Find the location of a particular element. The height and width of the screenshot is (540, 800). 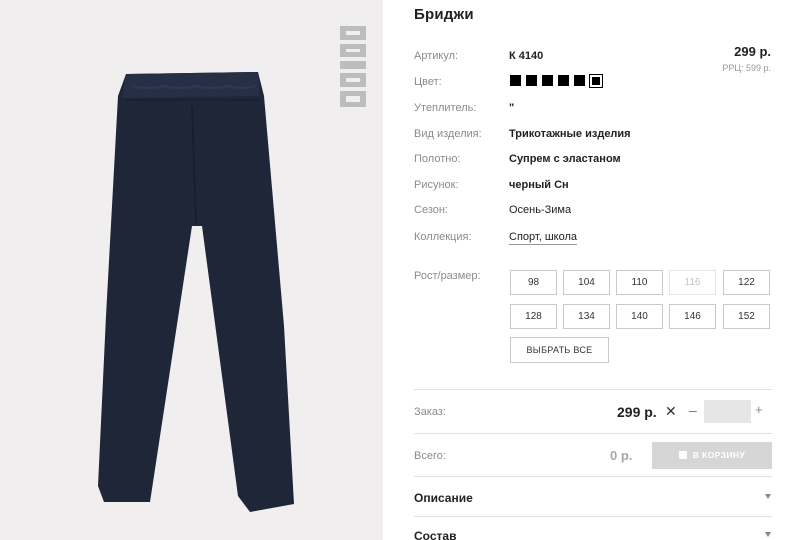

fabric-label: Полотно: is located at coordinates (437, 159).